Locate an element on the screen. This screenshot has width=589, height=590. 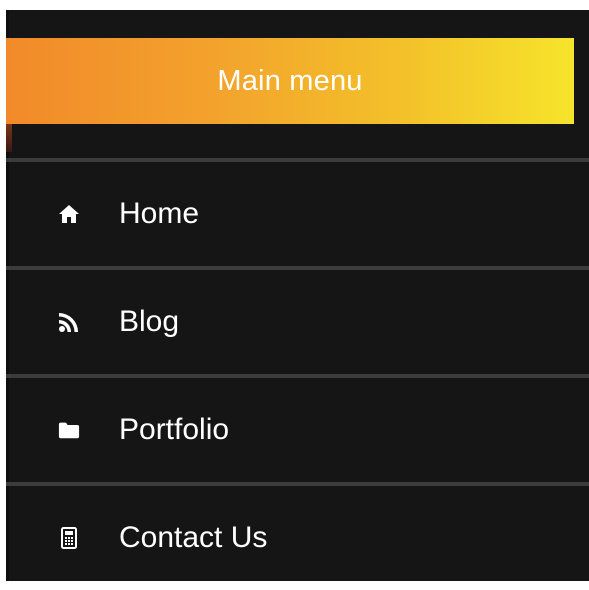
menu-title: Main menu is located at coordinates (290, 80).